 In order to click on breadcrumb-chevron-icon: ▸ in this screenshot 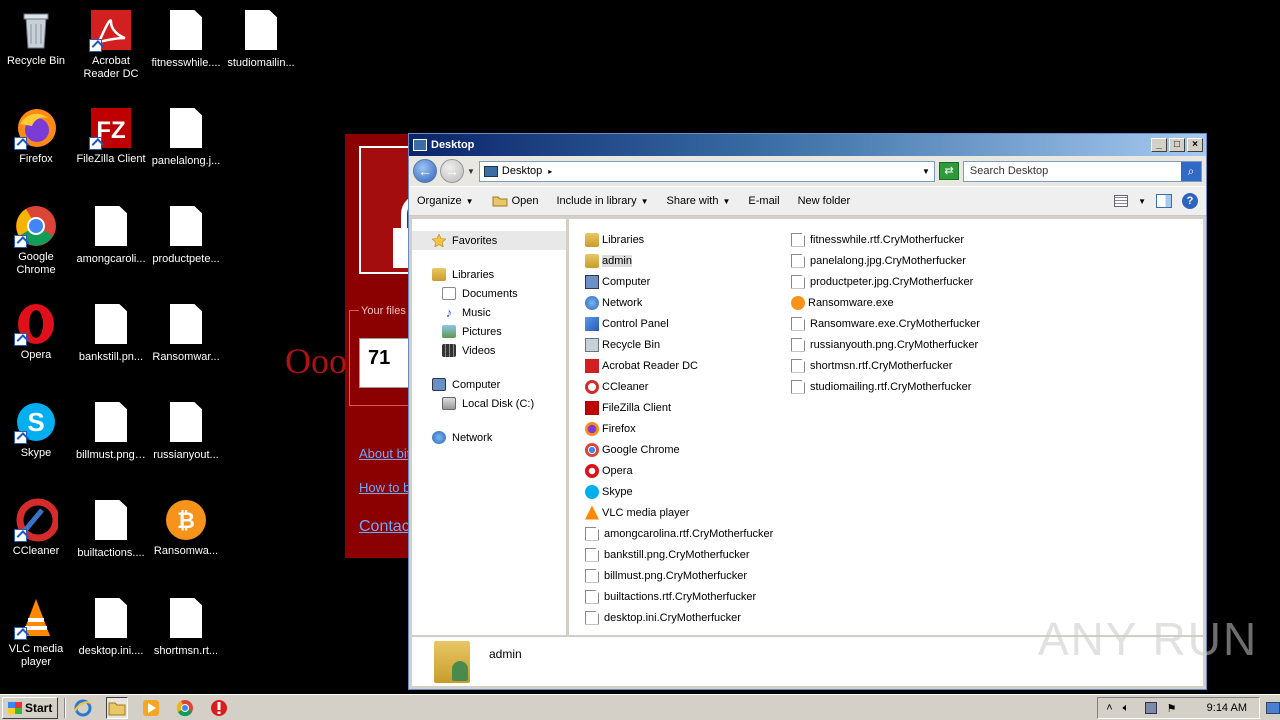, I will do `click(550, 171)`.